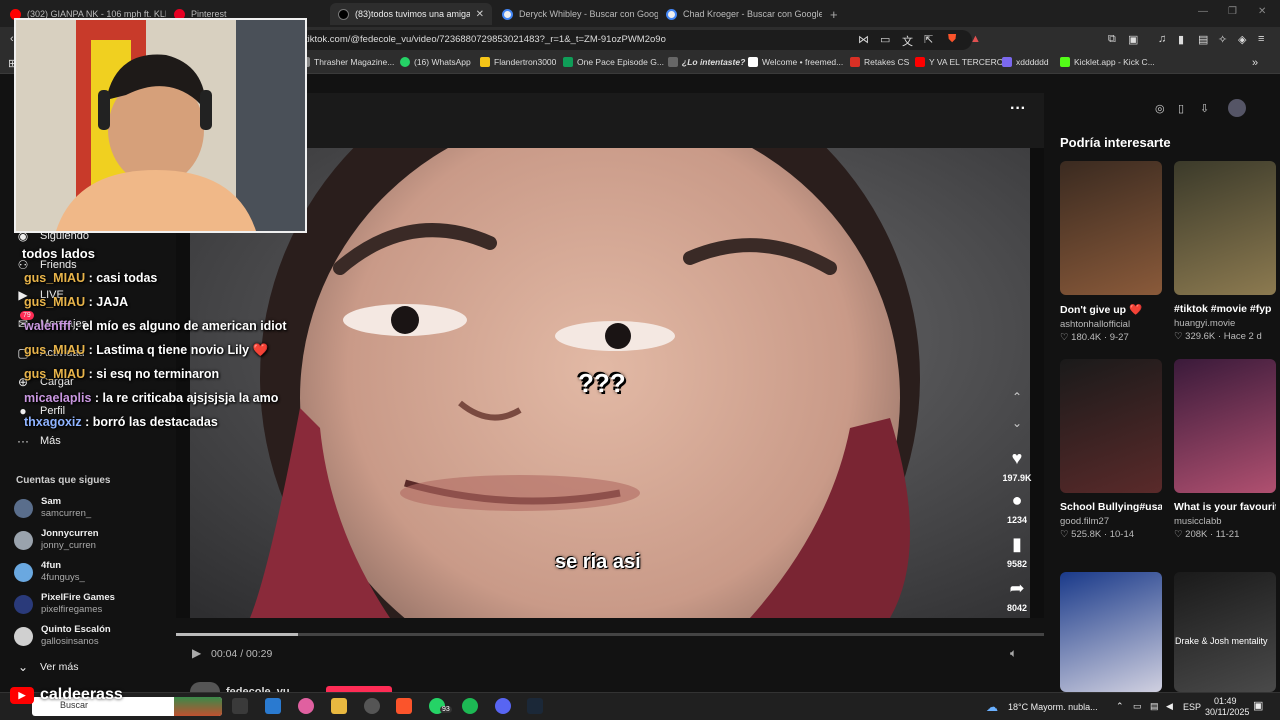 This screenshot has height=720, width=1280. Describe the element at coordinates (1181, 39) in the screenshot. I see `sidebar-toggle-icon: ▮` at that location.